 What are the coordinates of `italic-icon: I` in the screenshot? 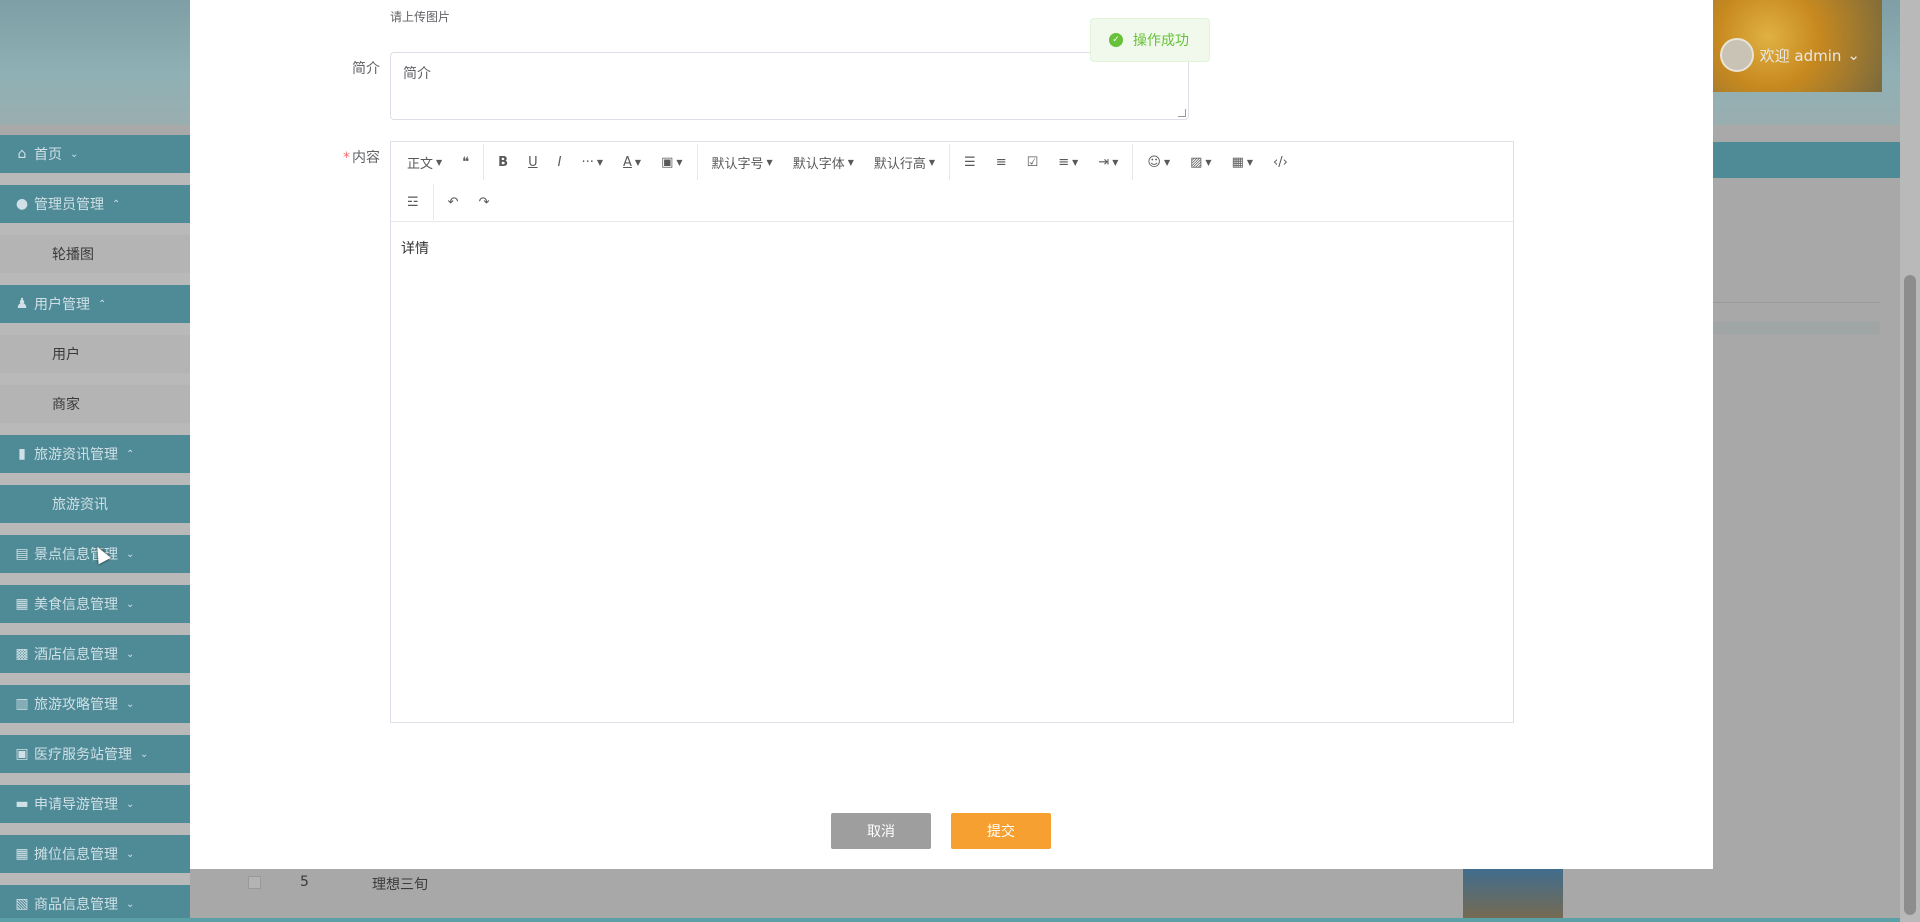 It's located at (560, 162).